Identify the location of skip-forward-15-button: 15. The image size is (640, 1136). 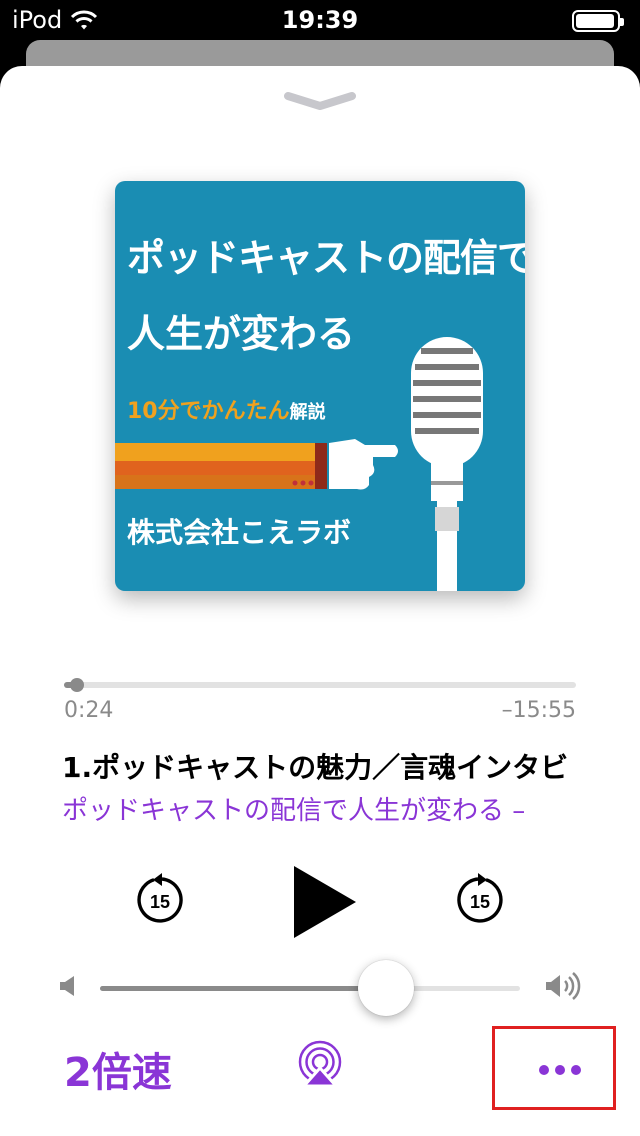
(480, 900).